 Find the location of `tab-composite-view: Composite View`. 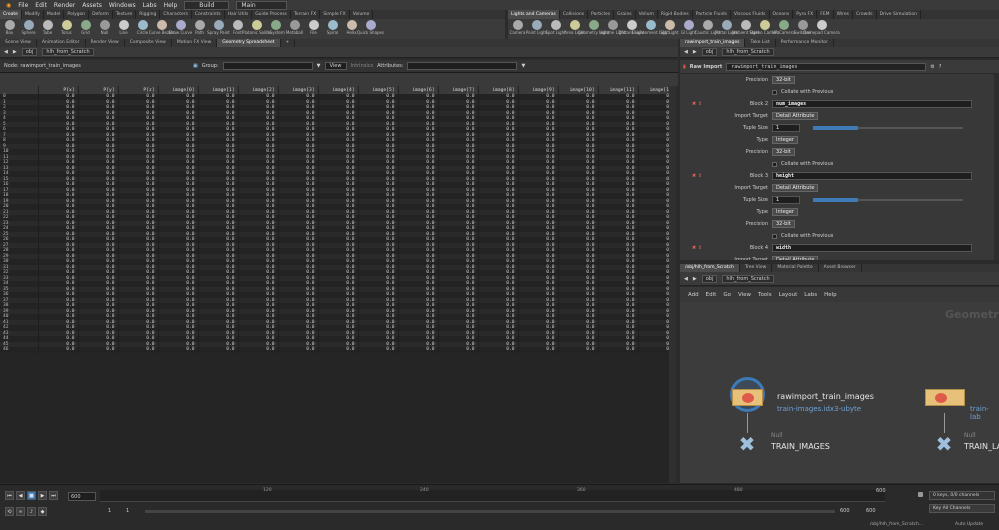

tab-composite-view: Composite View is located at coordinates (148, 43).